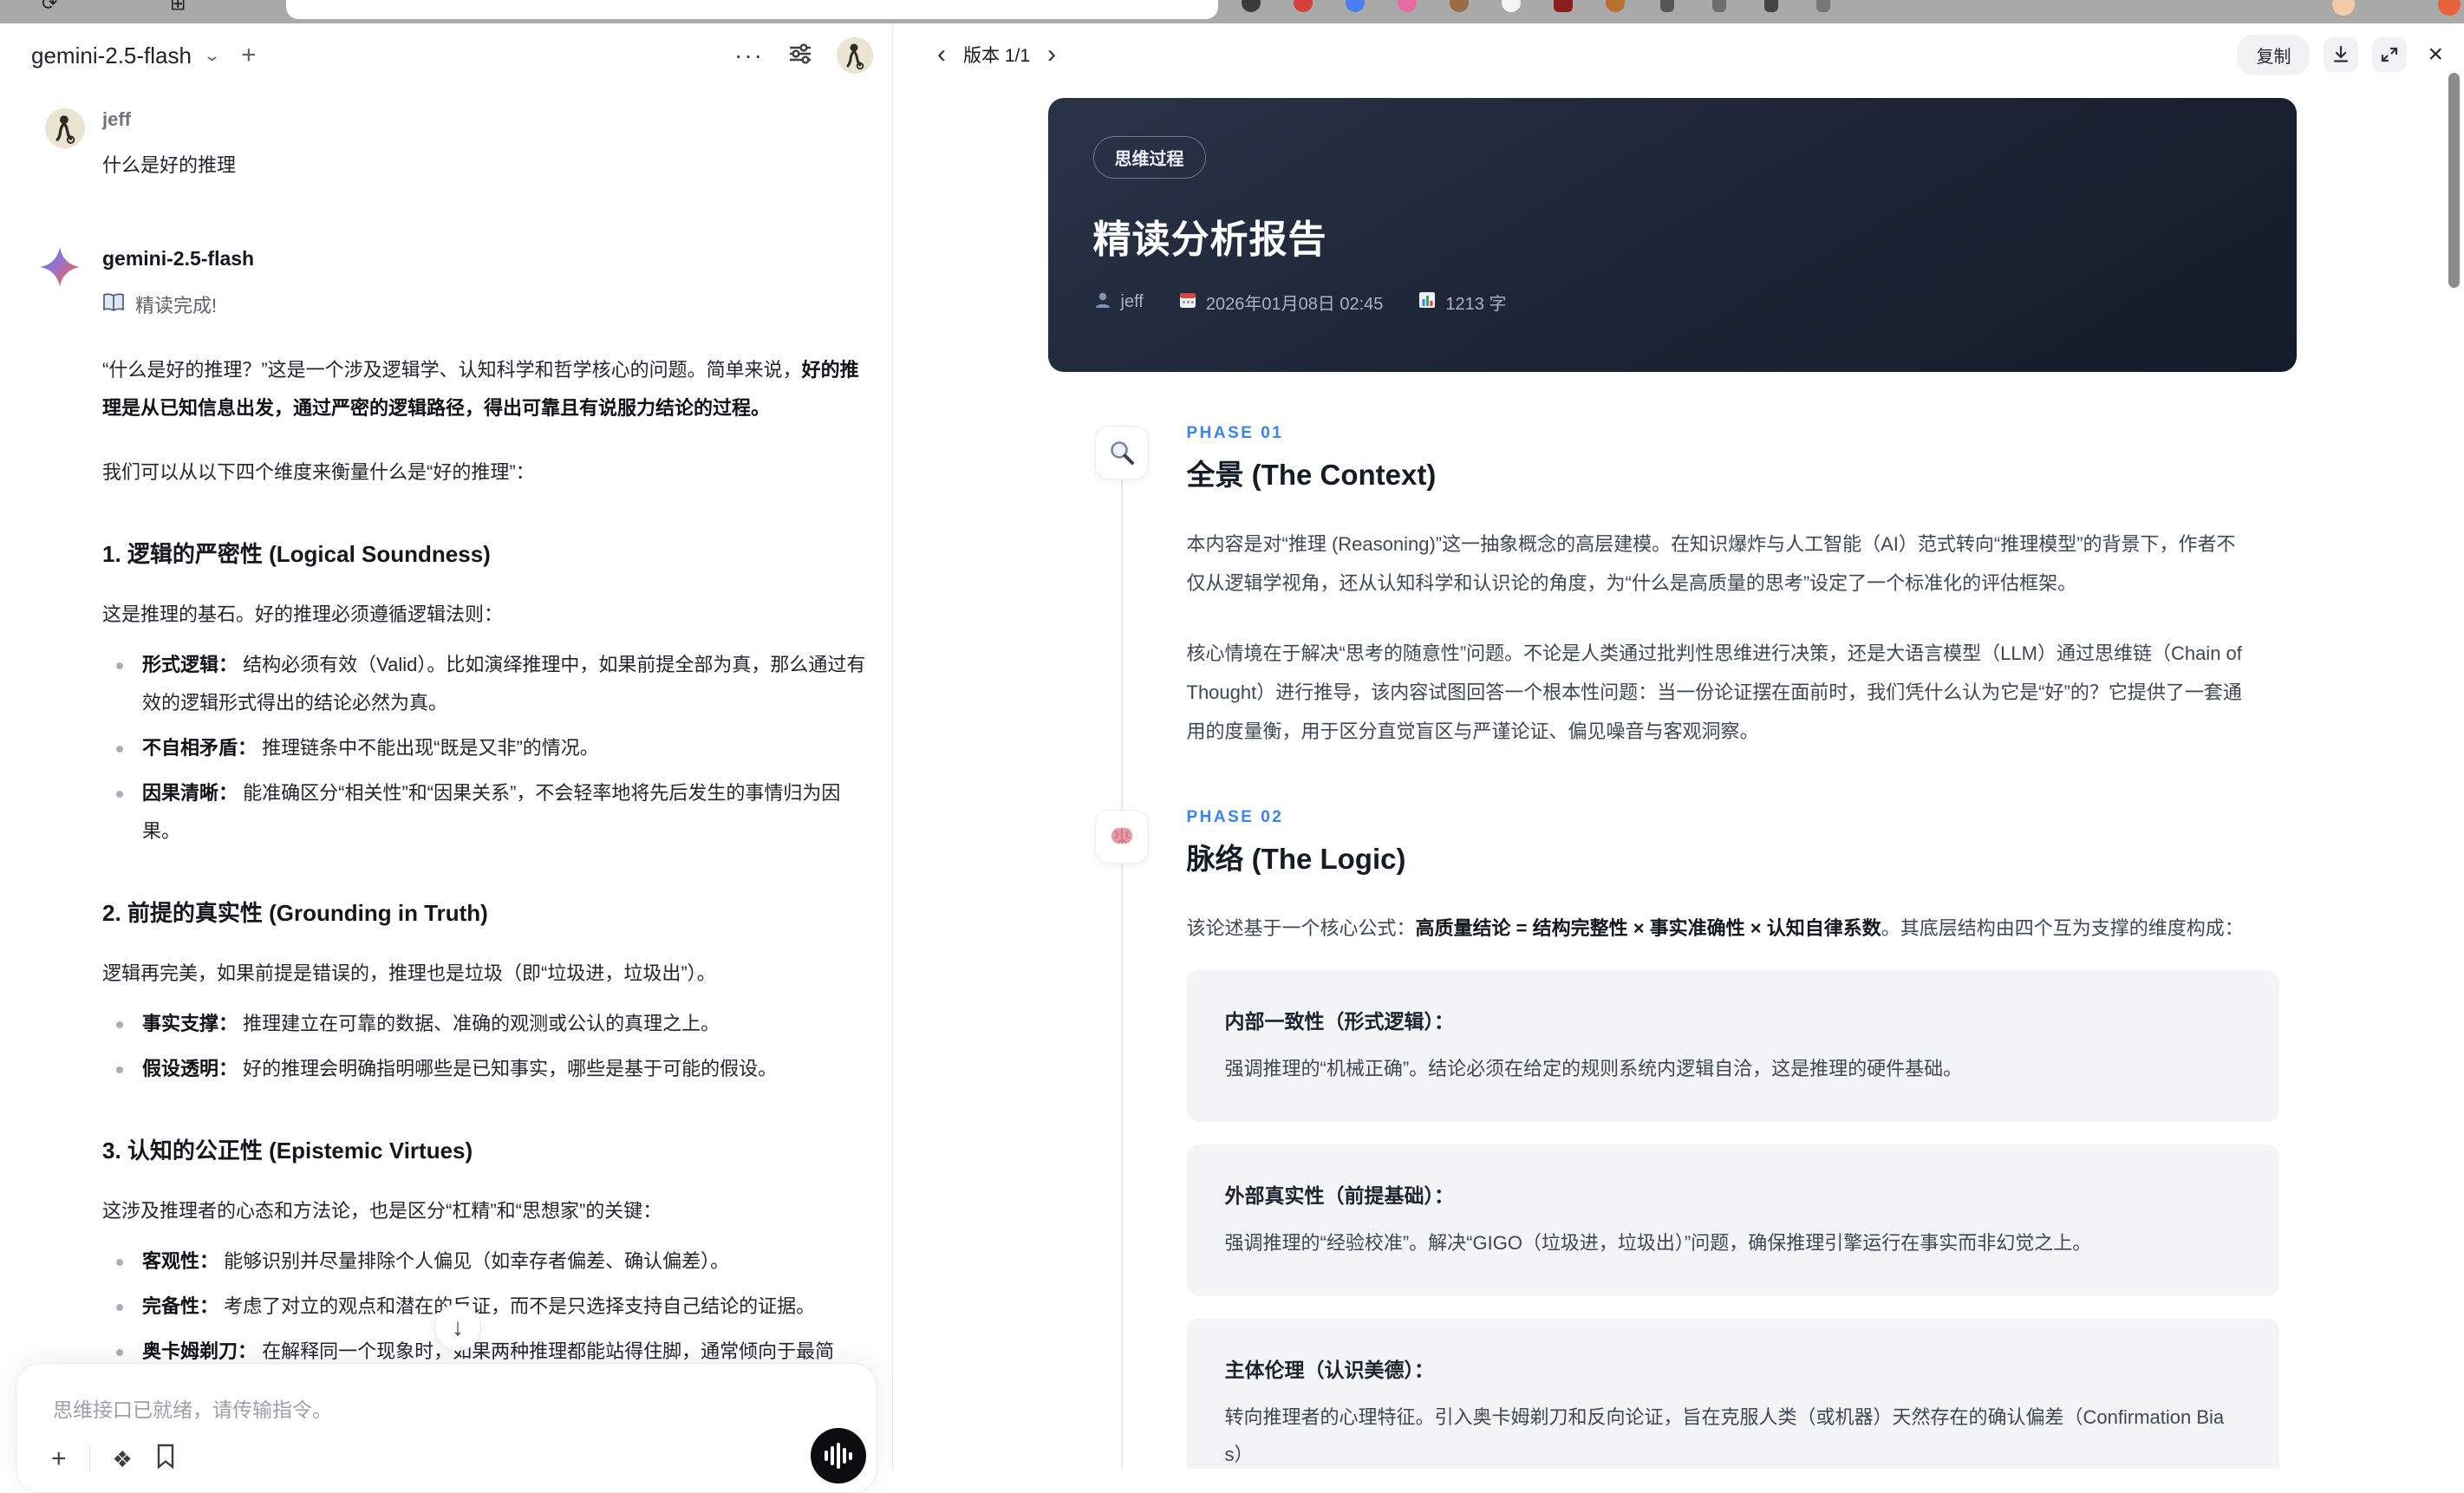  I want to click on more-options-icon: ···, so click(749, 55).